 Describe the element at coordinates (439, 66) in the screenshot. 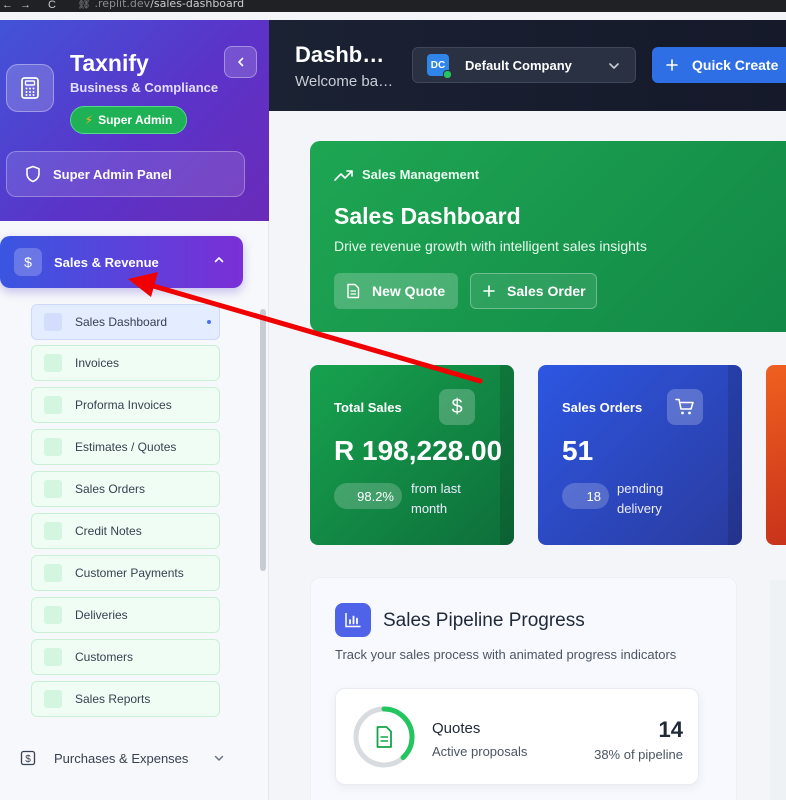

I see `company-avatar: DC` at that location.